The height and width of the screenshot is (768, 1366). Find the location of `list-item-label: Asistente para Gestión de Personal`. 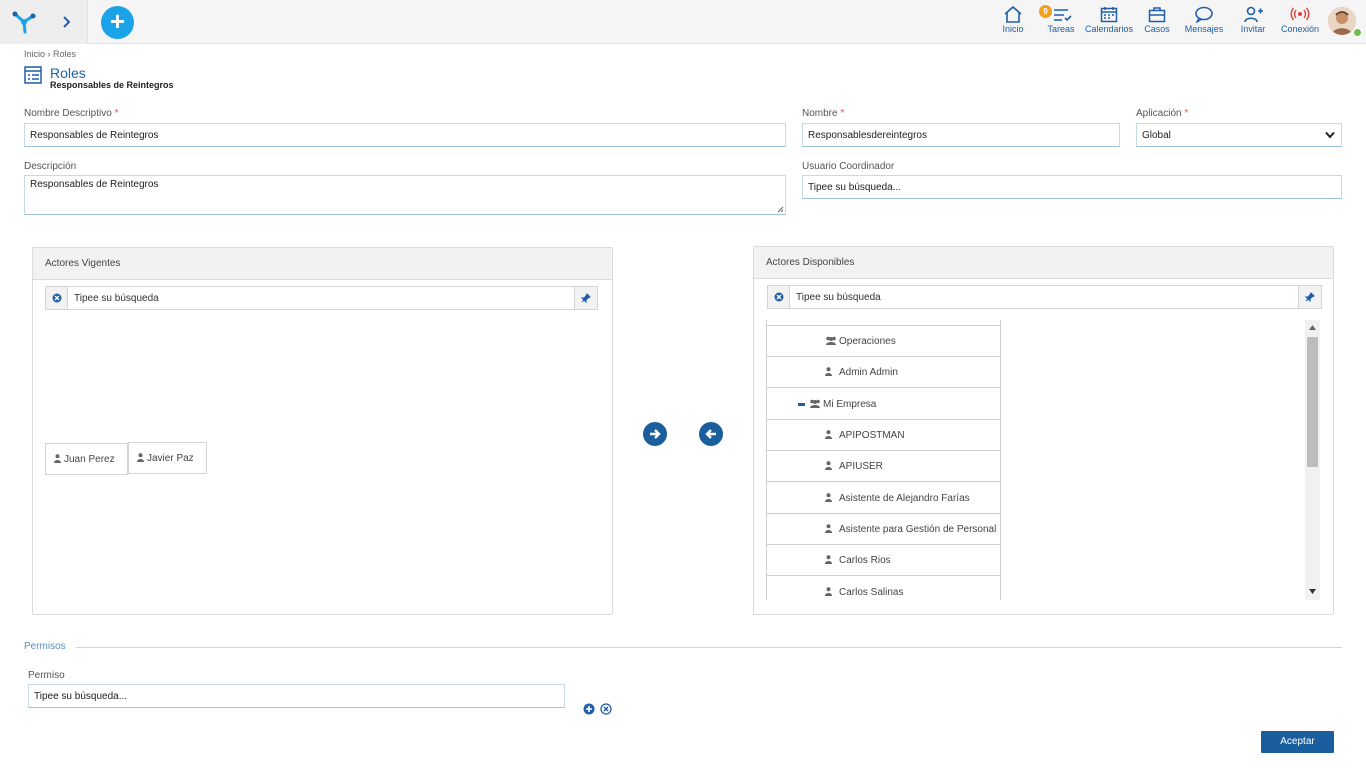

list-item-label: Asistente para Gestión de Personal is located at coordinates (918, 529).